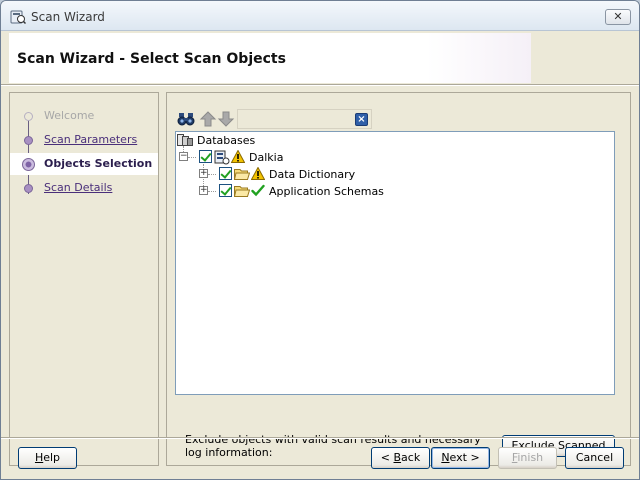  I want to click on data-dictionary-checkbox, so click(225, 173).